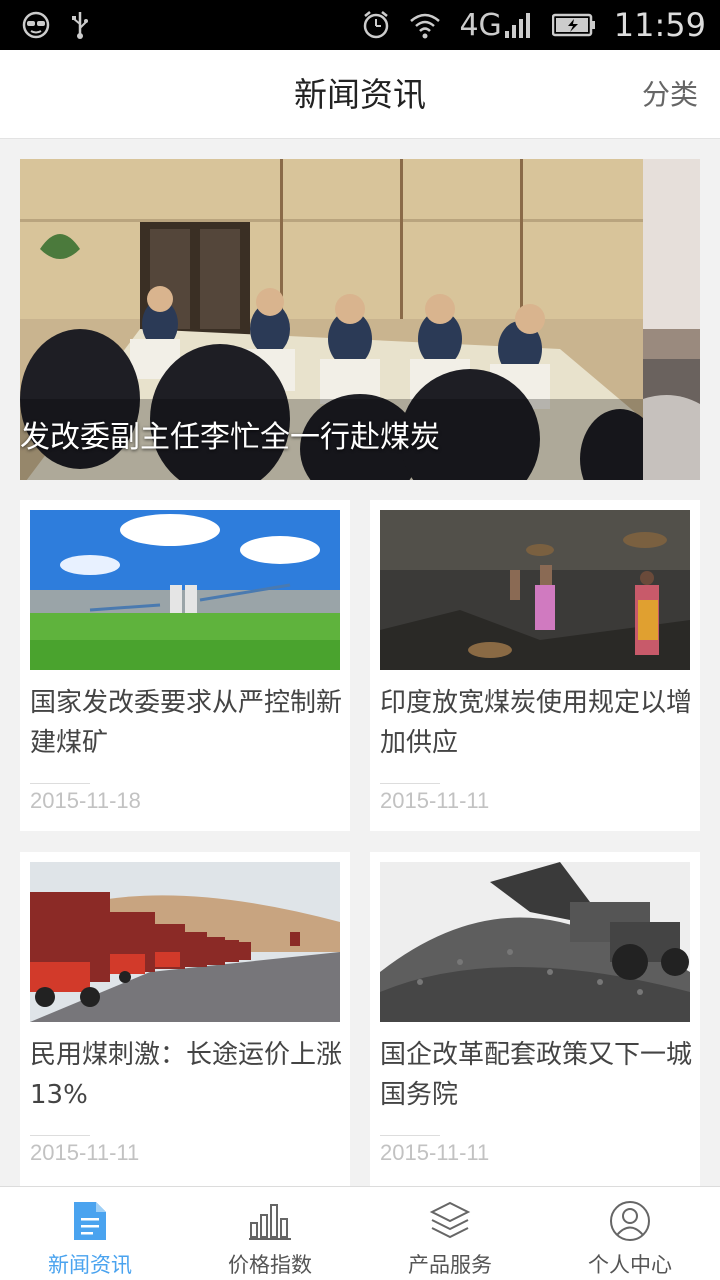 The image size is (720, 1280). I want to click on usb-icon, so click(80, 25).